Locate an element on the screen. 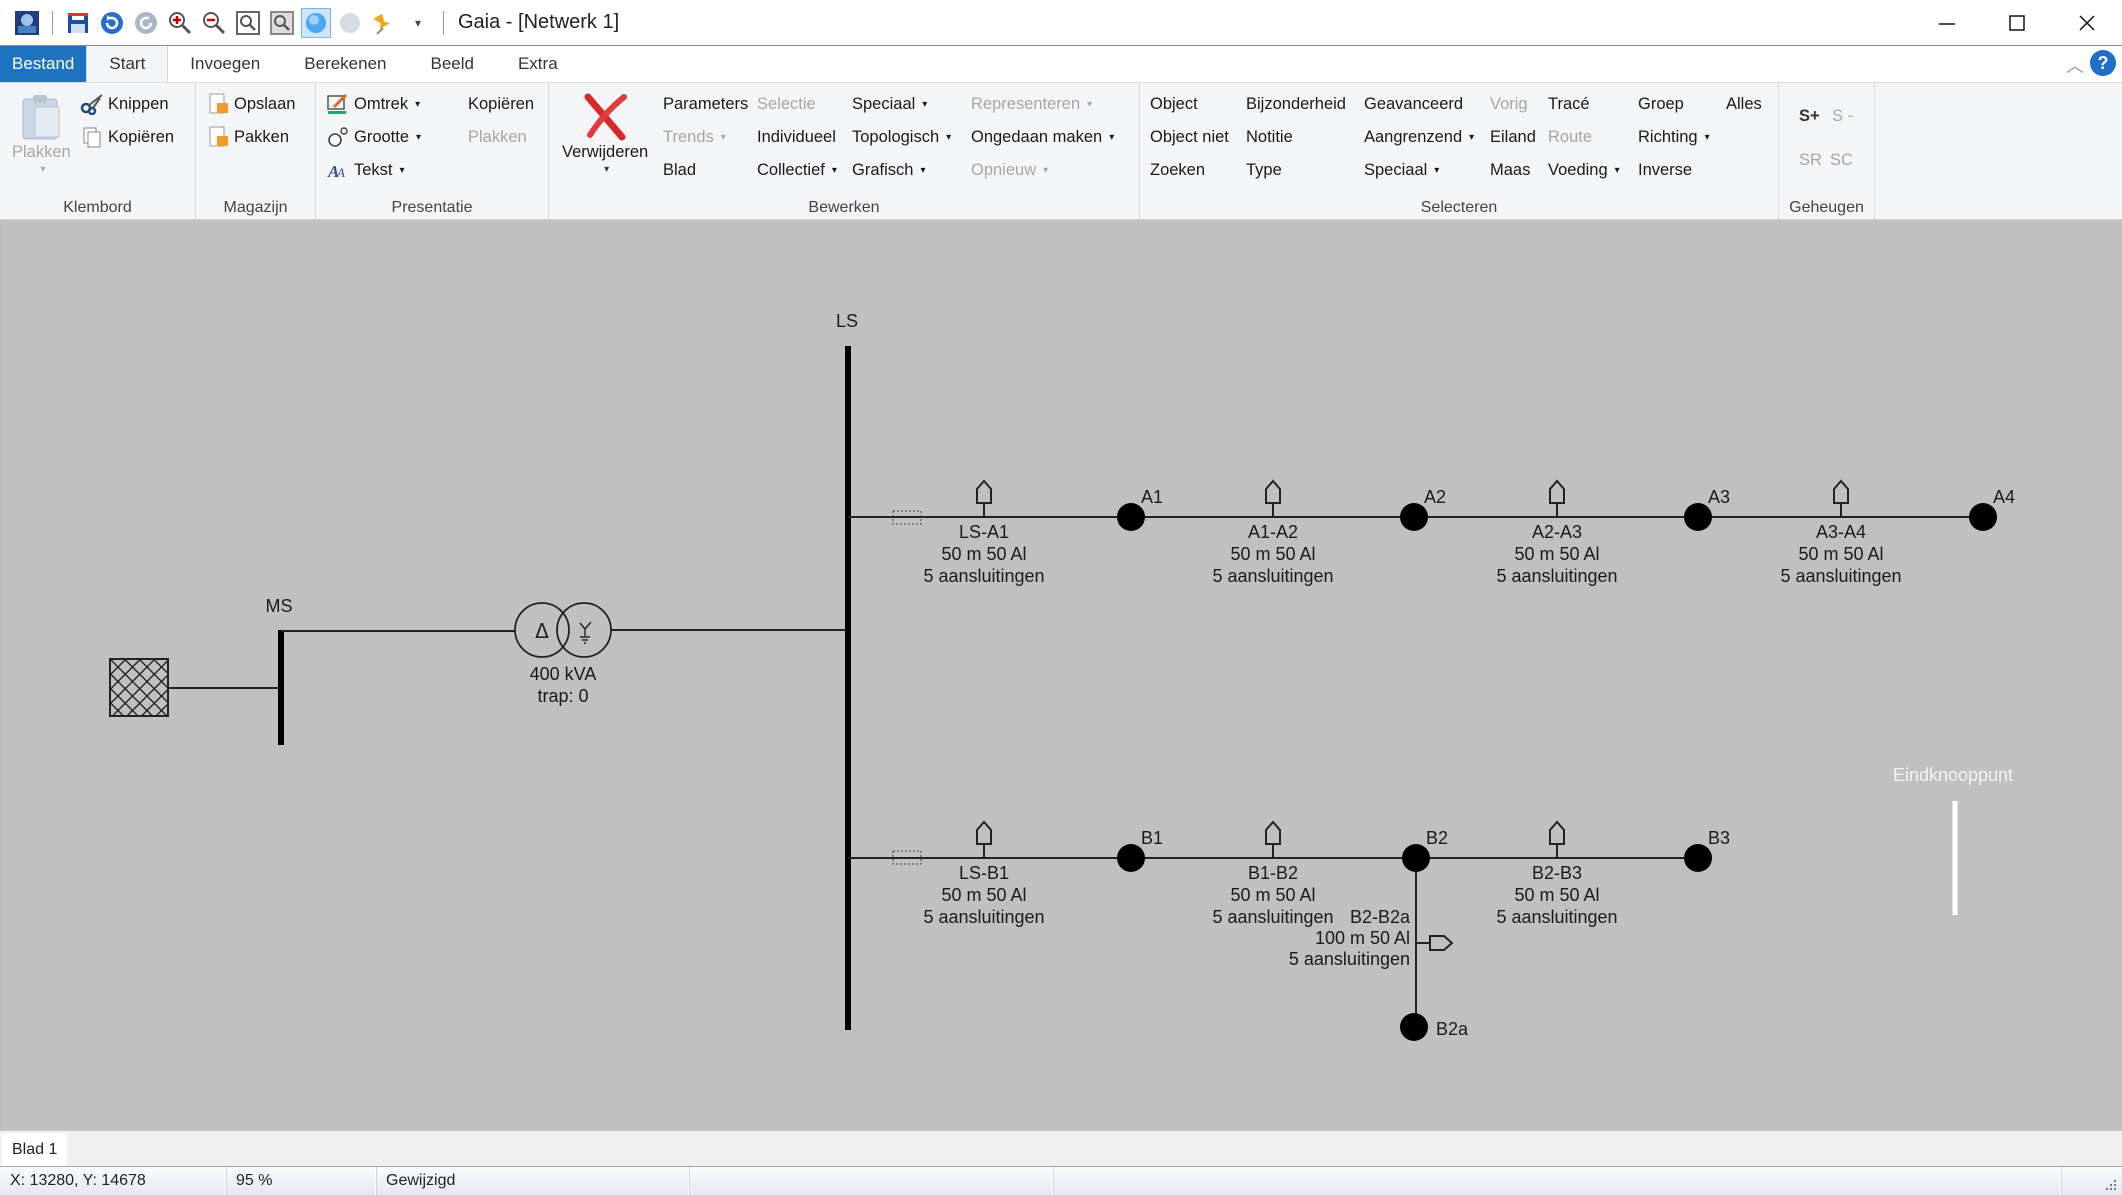  tab-berekenen: Berekenen is located at coordinates (345, 64).